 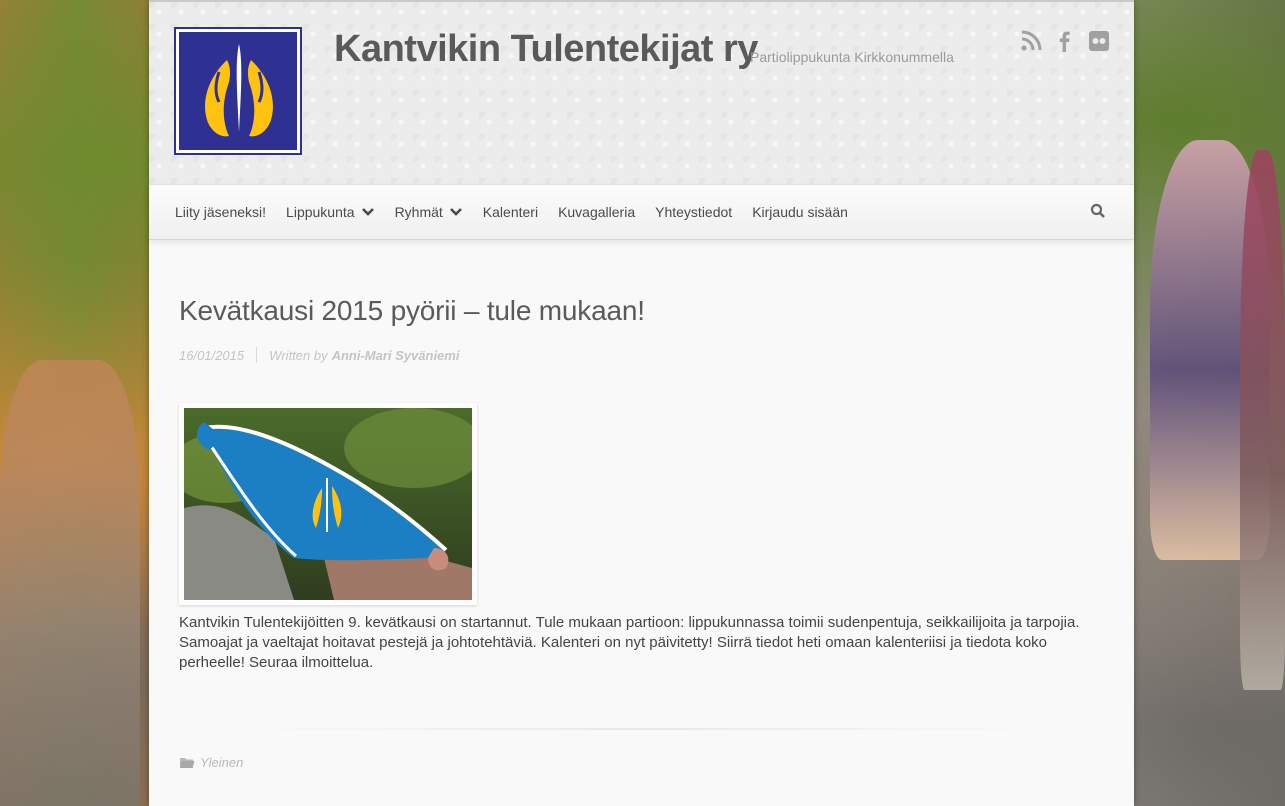 I want to click on nav-item-label: Lippukunta, so click(x=320, y=212).